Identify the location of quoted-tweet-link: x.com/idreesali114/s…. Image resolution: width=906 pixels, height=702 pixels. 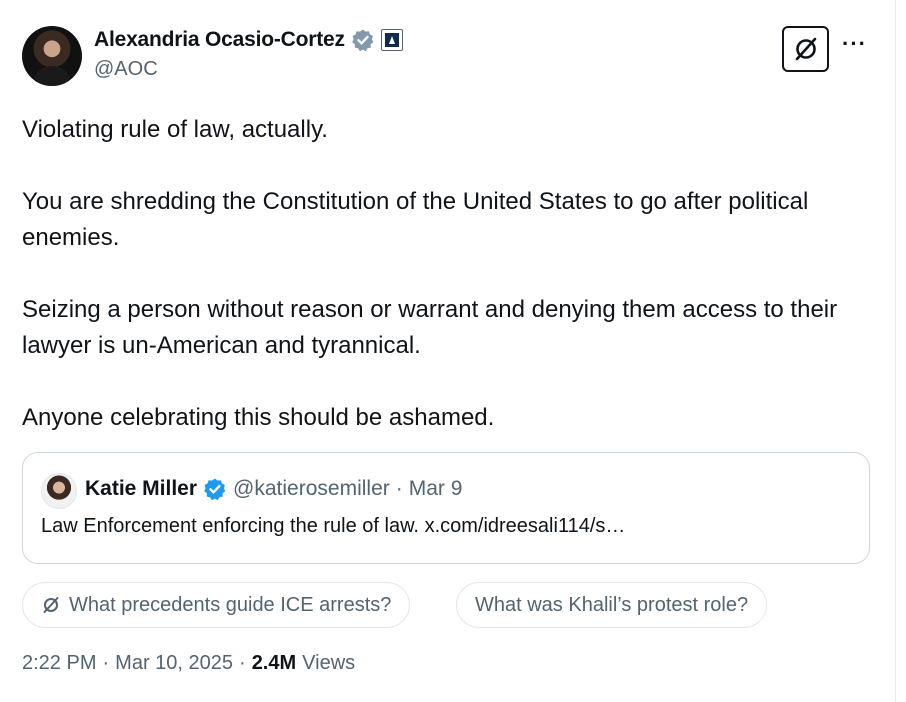
(525, 526).